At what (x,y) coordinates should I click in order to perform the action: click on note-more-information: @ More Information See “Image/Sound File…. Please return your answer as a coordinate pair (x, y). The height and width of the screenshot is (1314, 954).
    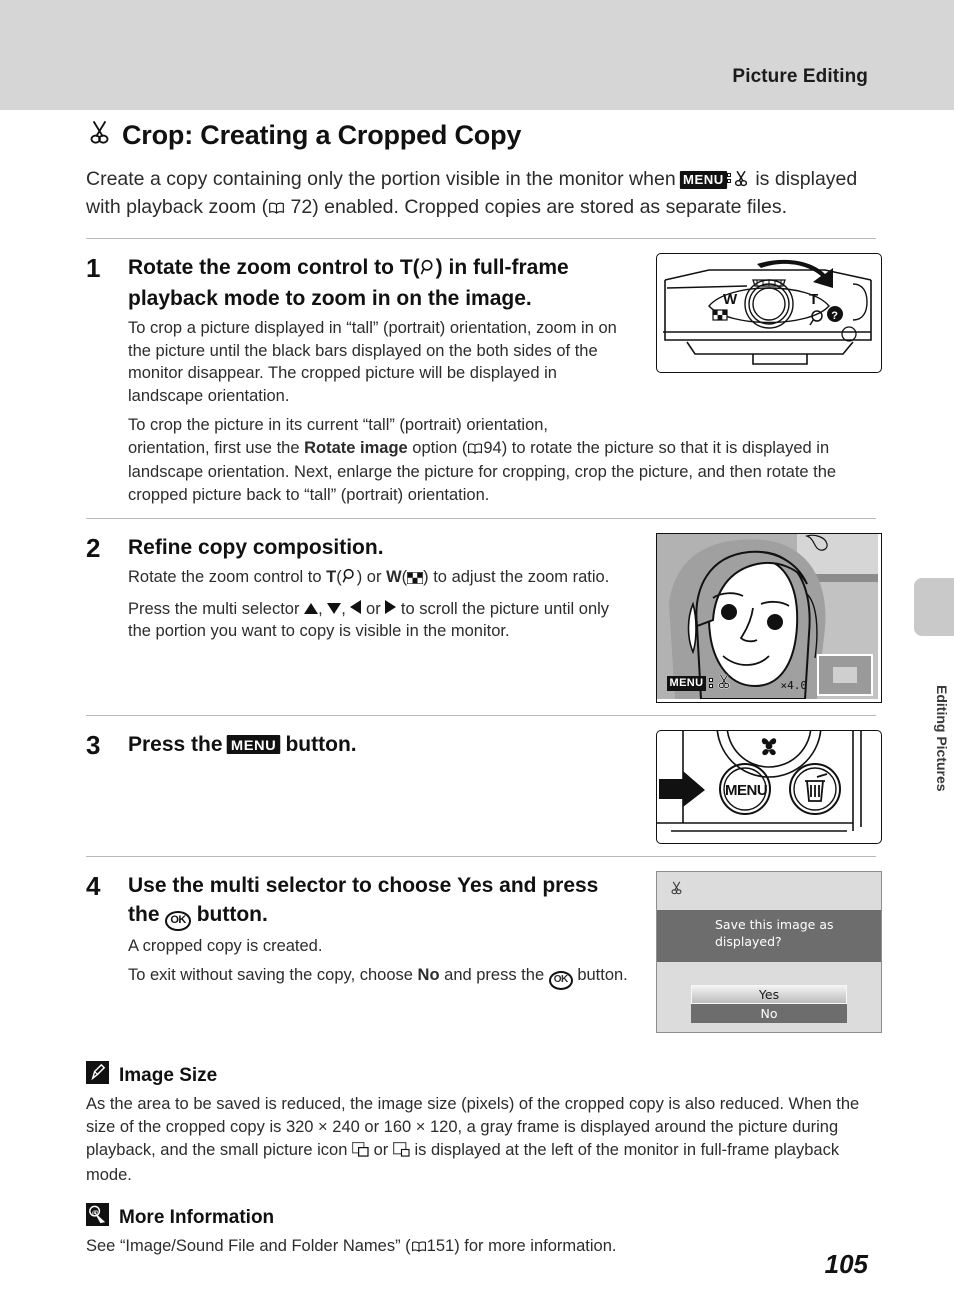
    Looking at the image, I should click on (481, 1231).